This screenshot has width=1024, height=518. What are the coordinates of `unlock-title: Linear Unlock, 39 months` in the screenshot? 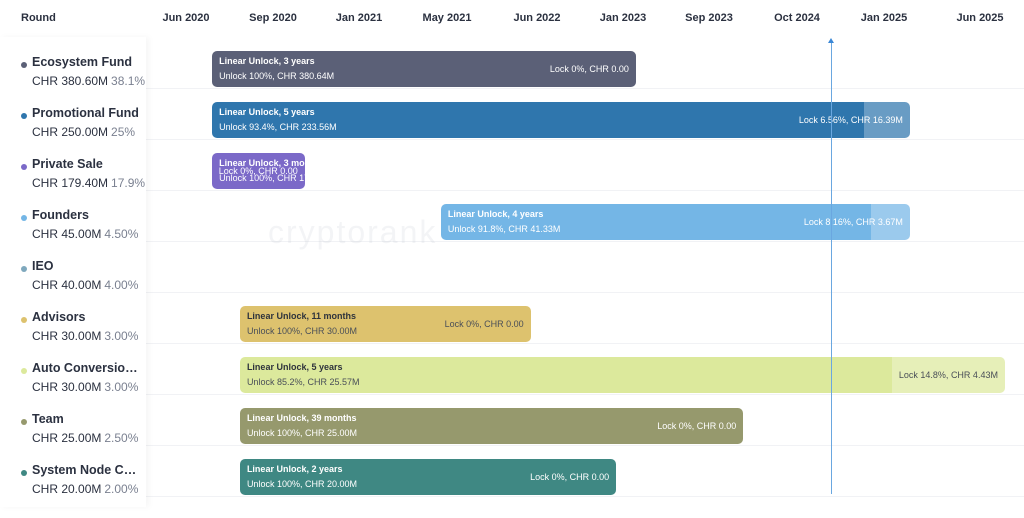 It's located at (301, 418).